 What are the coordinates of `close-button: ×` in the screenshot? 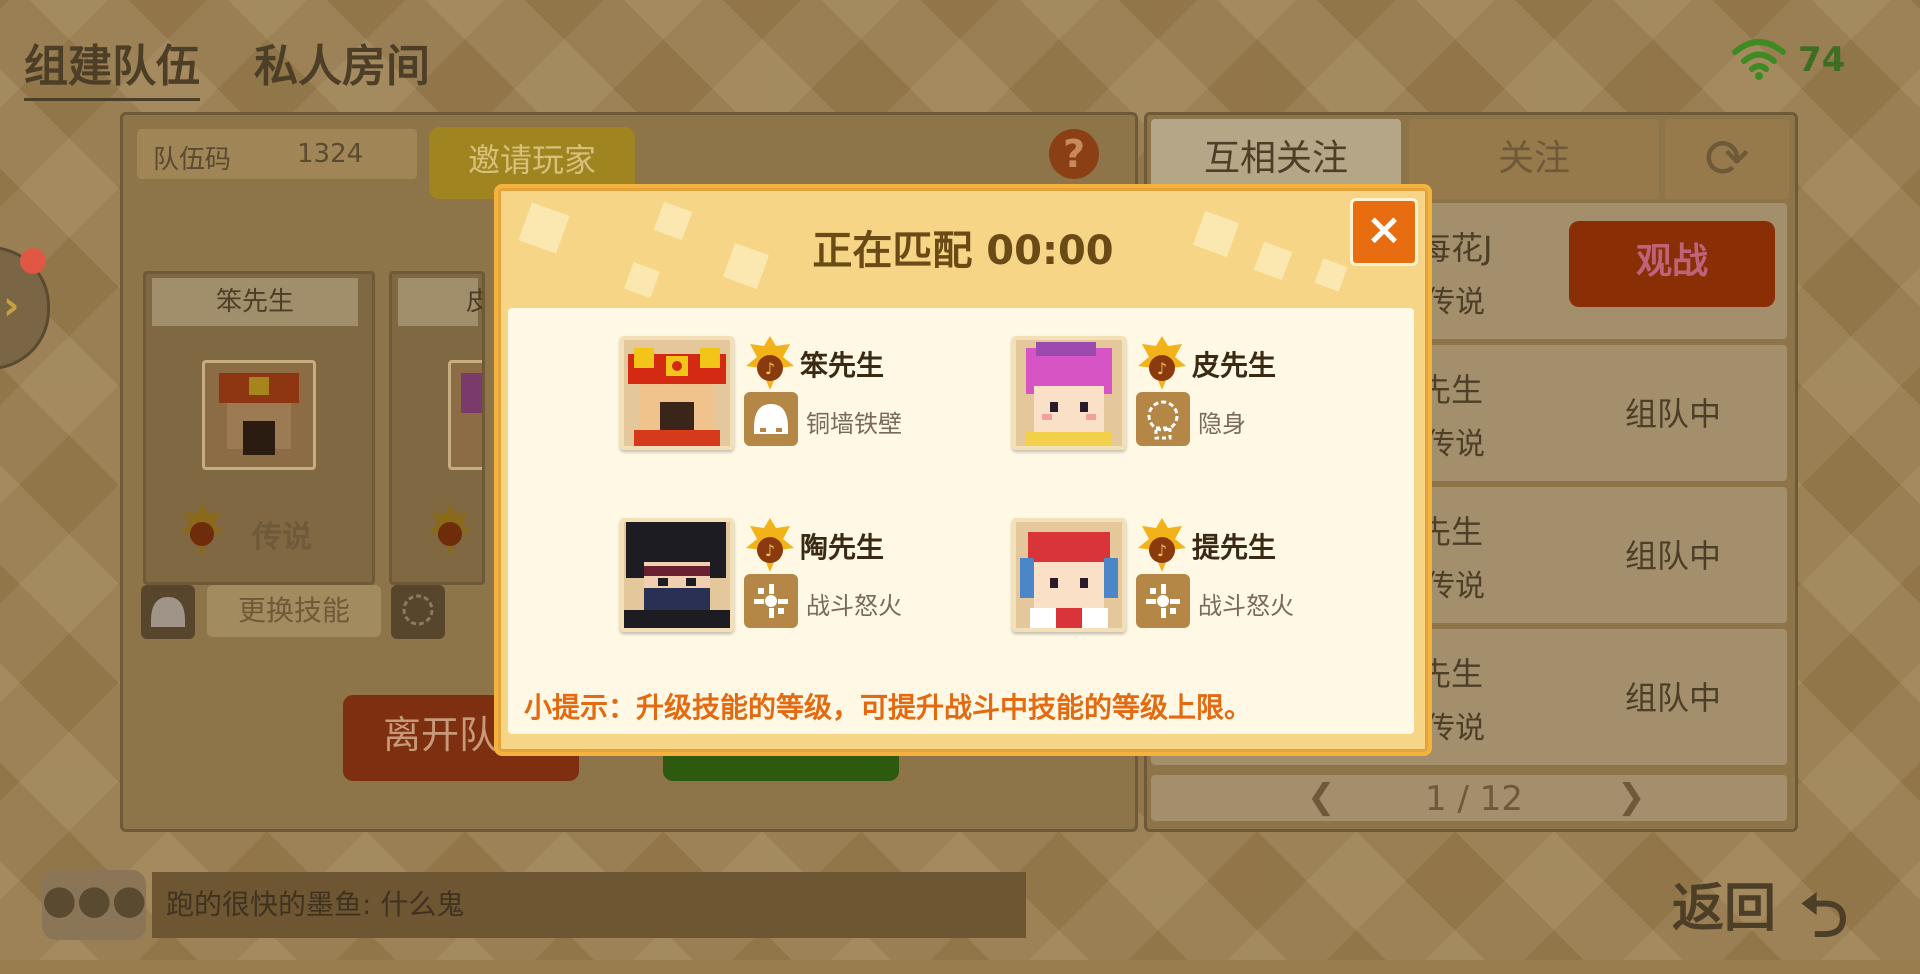 It's located at (1384, 232).